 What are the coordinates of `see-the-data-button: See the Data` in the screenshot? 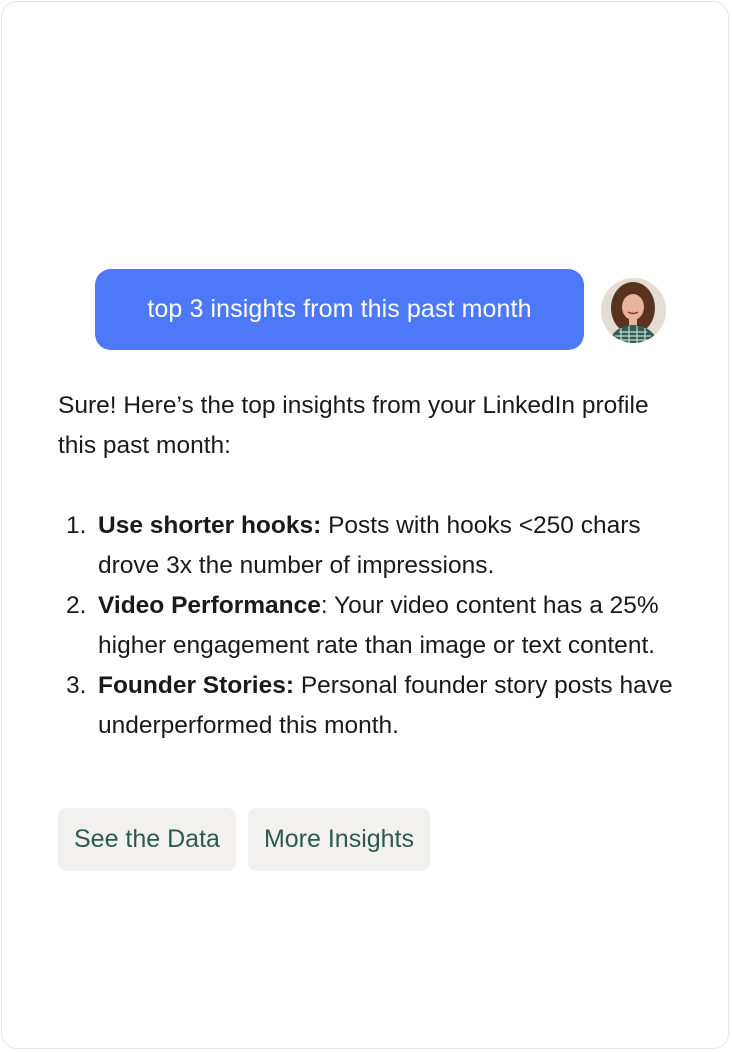 It's located at (147, 839).